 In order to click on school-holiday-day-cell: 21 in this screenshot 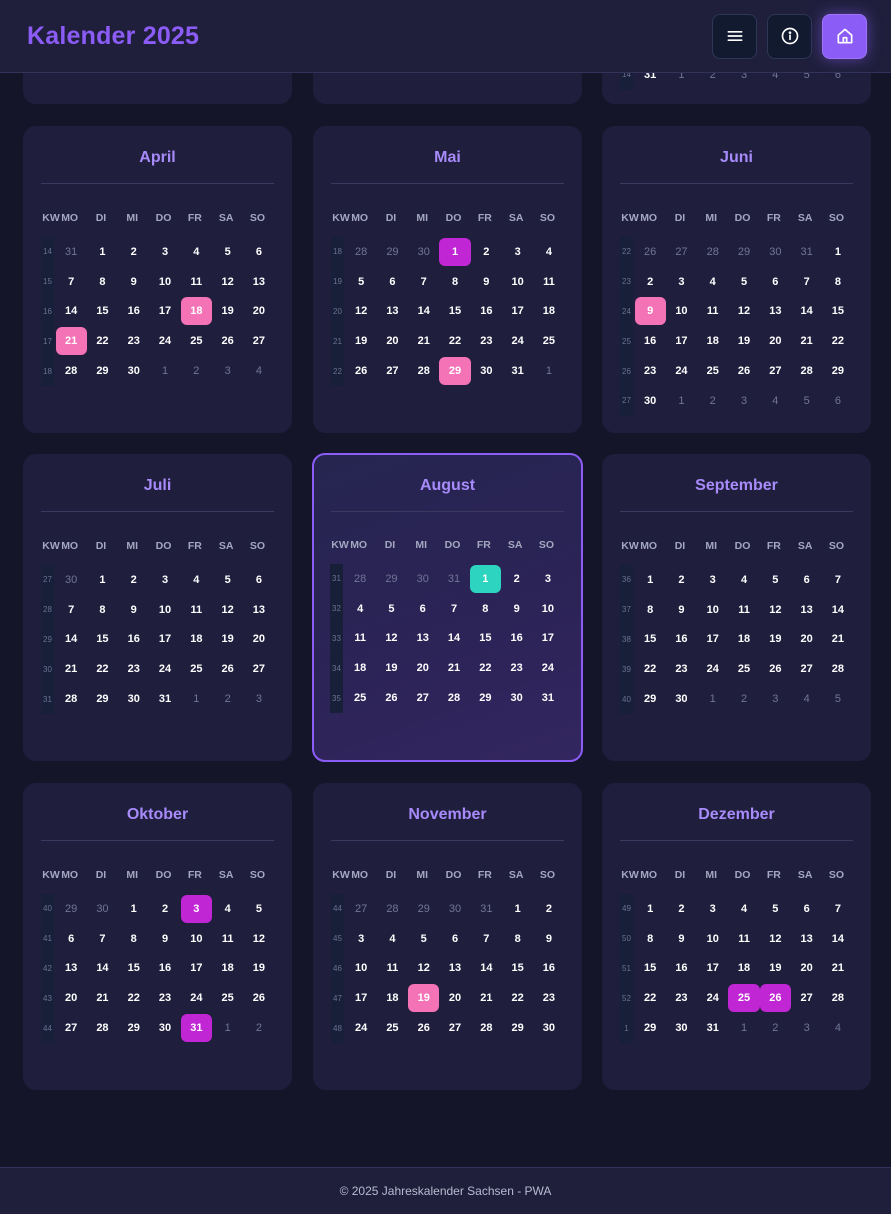, I will do `click(71, 341)`.